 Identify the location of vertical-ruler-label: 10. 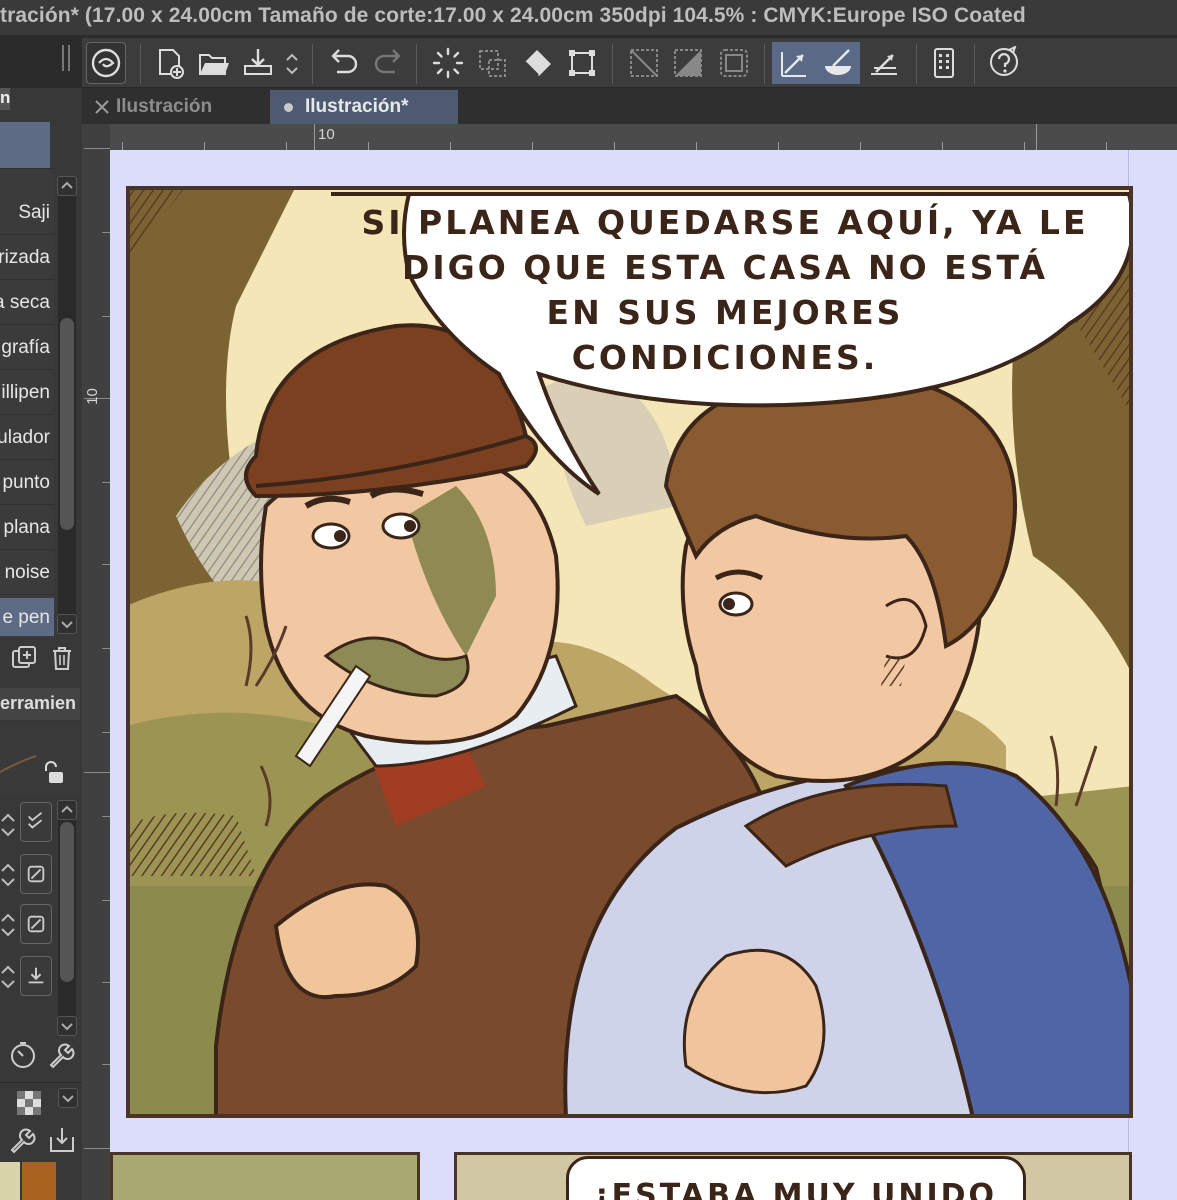
(92, 396).